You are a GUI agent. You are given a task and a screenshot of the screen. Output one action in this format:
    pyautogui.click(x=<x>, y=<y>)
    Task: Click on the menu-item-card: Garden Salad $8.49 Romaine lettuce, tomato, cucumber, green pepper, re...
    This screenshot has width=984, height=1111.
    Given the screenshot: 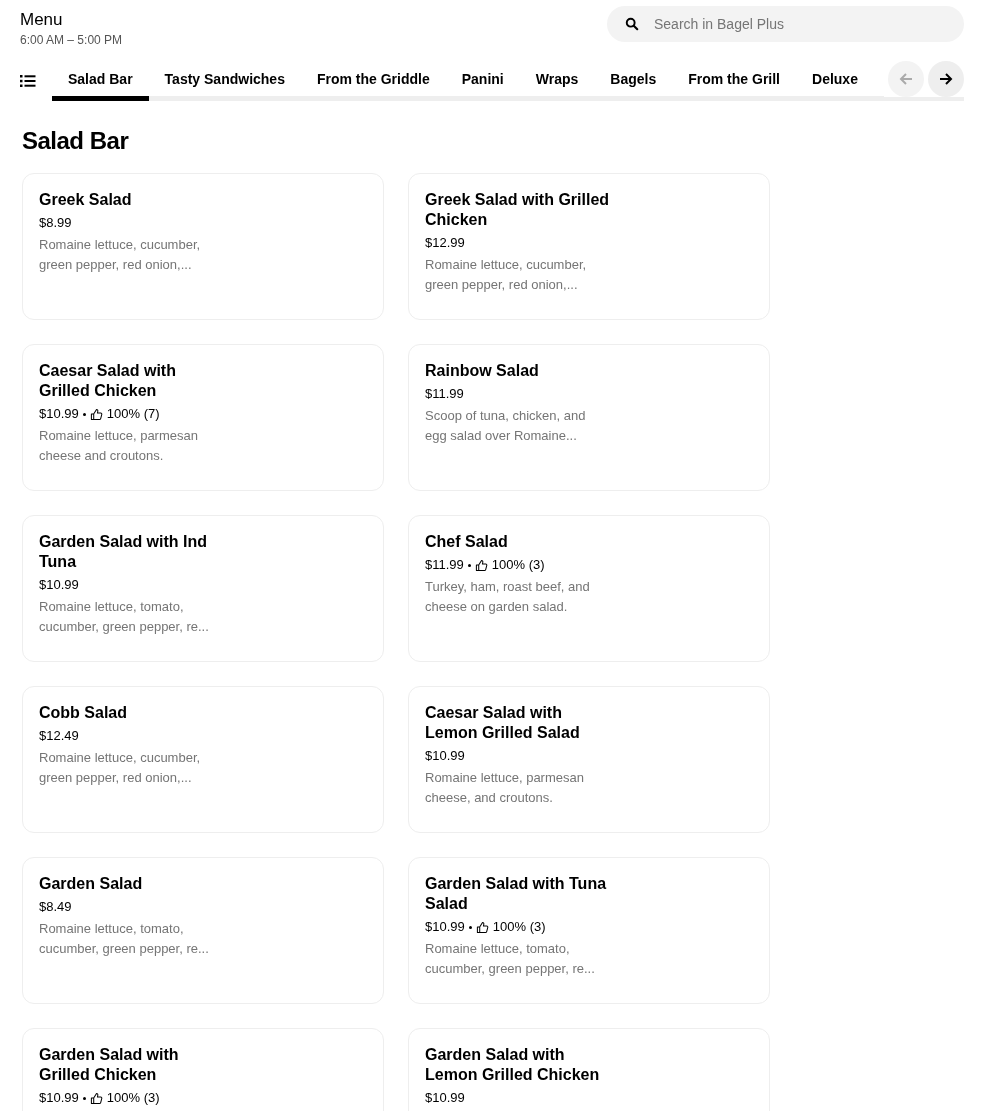 What is the action you would take?
    pyautogui.click(x=203, y=930)
    